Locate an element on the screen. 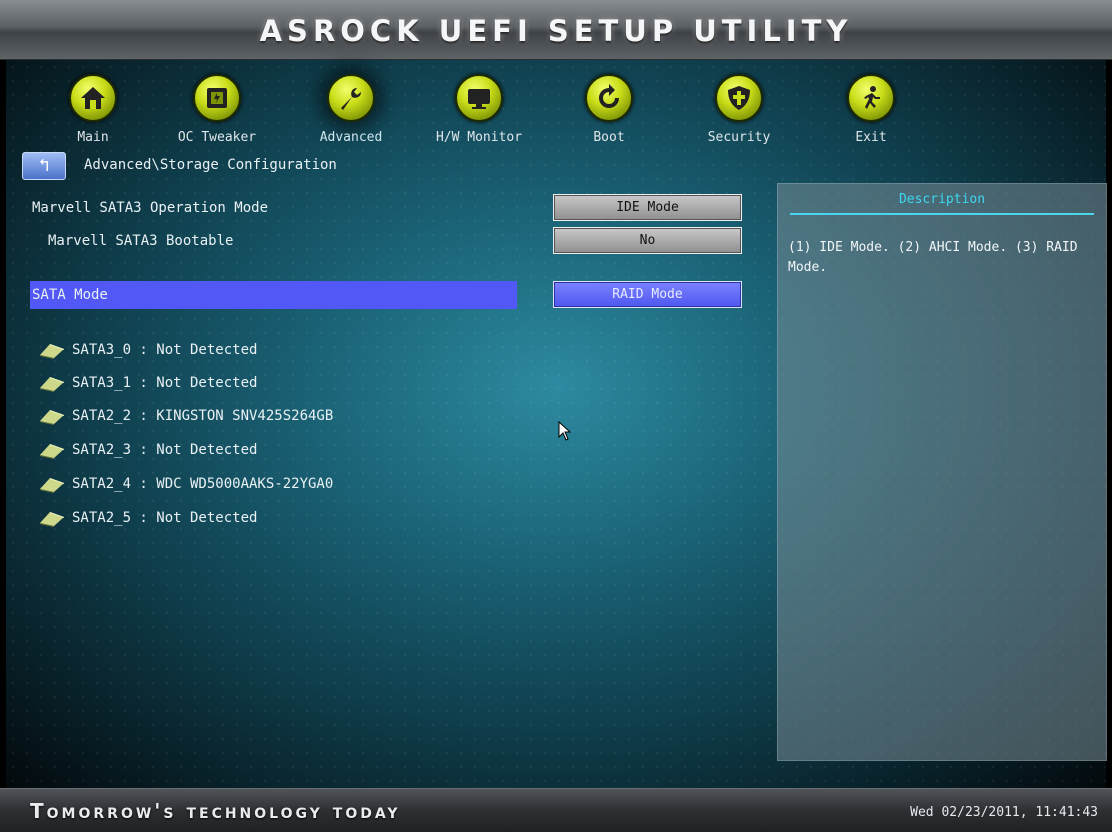 Image resolution: width=1112 pixels, height=832 pixels. nav-advanced: Advanced is located at coordinates (351, 109).